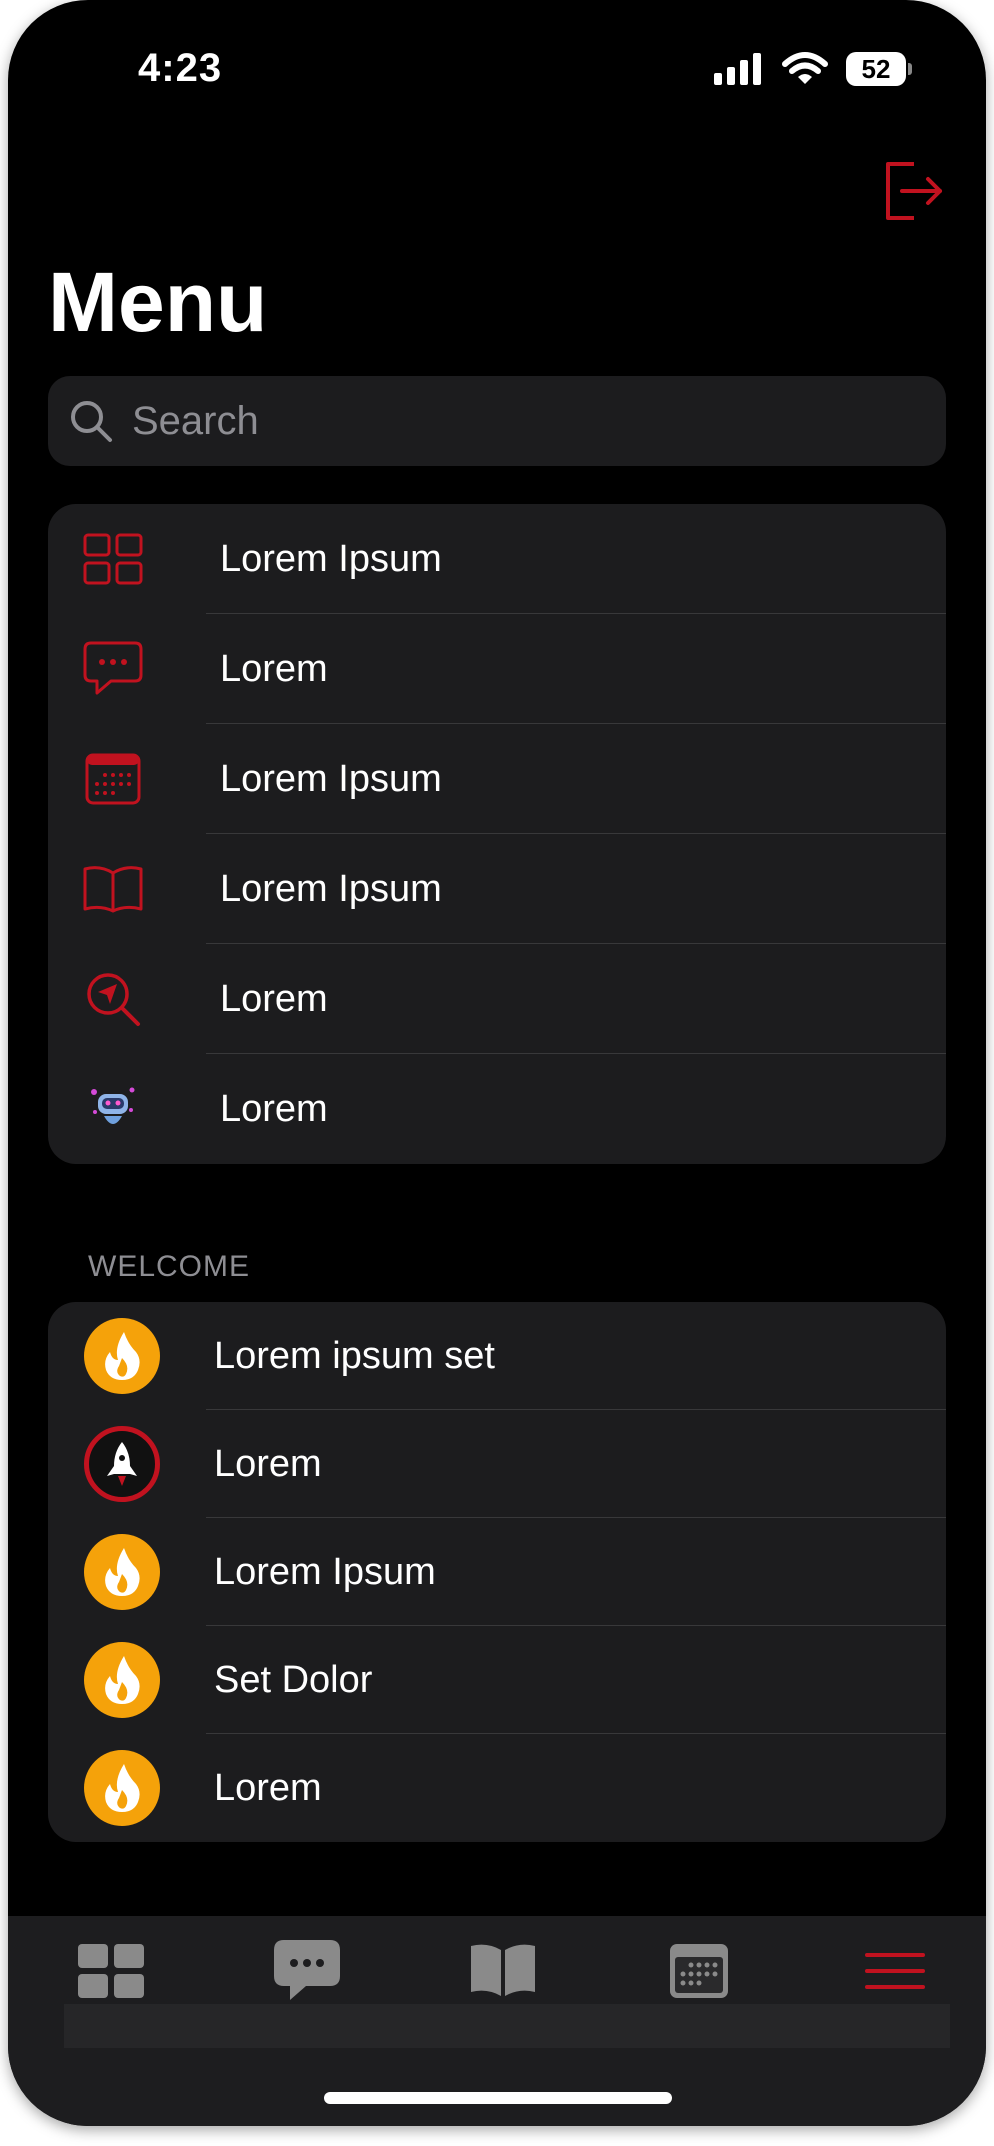  I want to click on tab-menu, so click(895, 1971).